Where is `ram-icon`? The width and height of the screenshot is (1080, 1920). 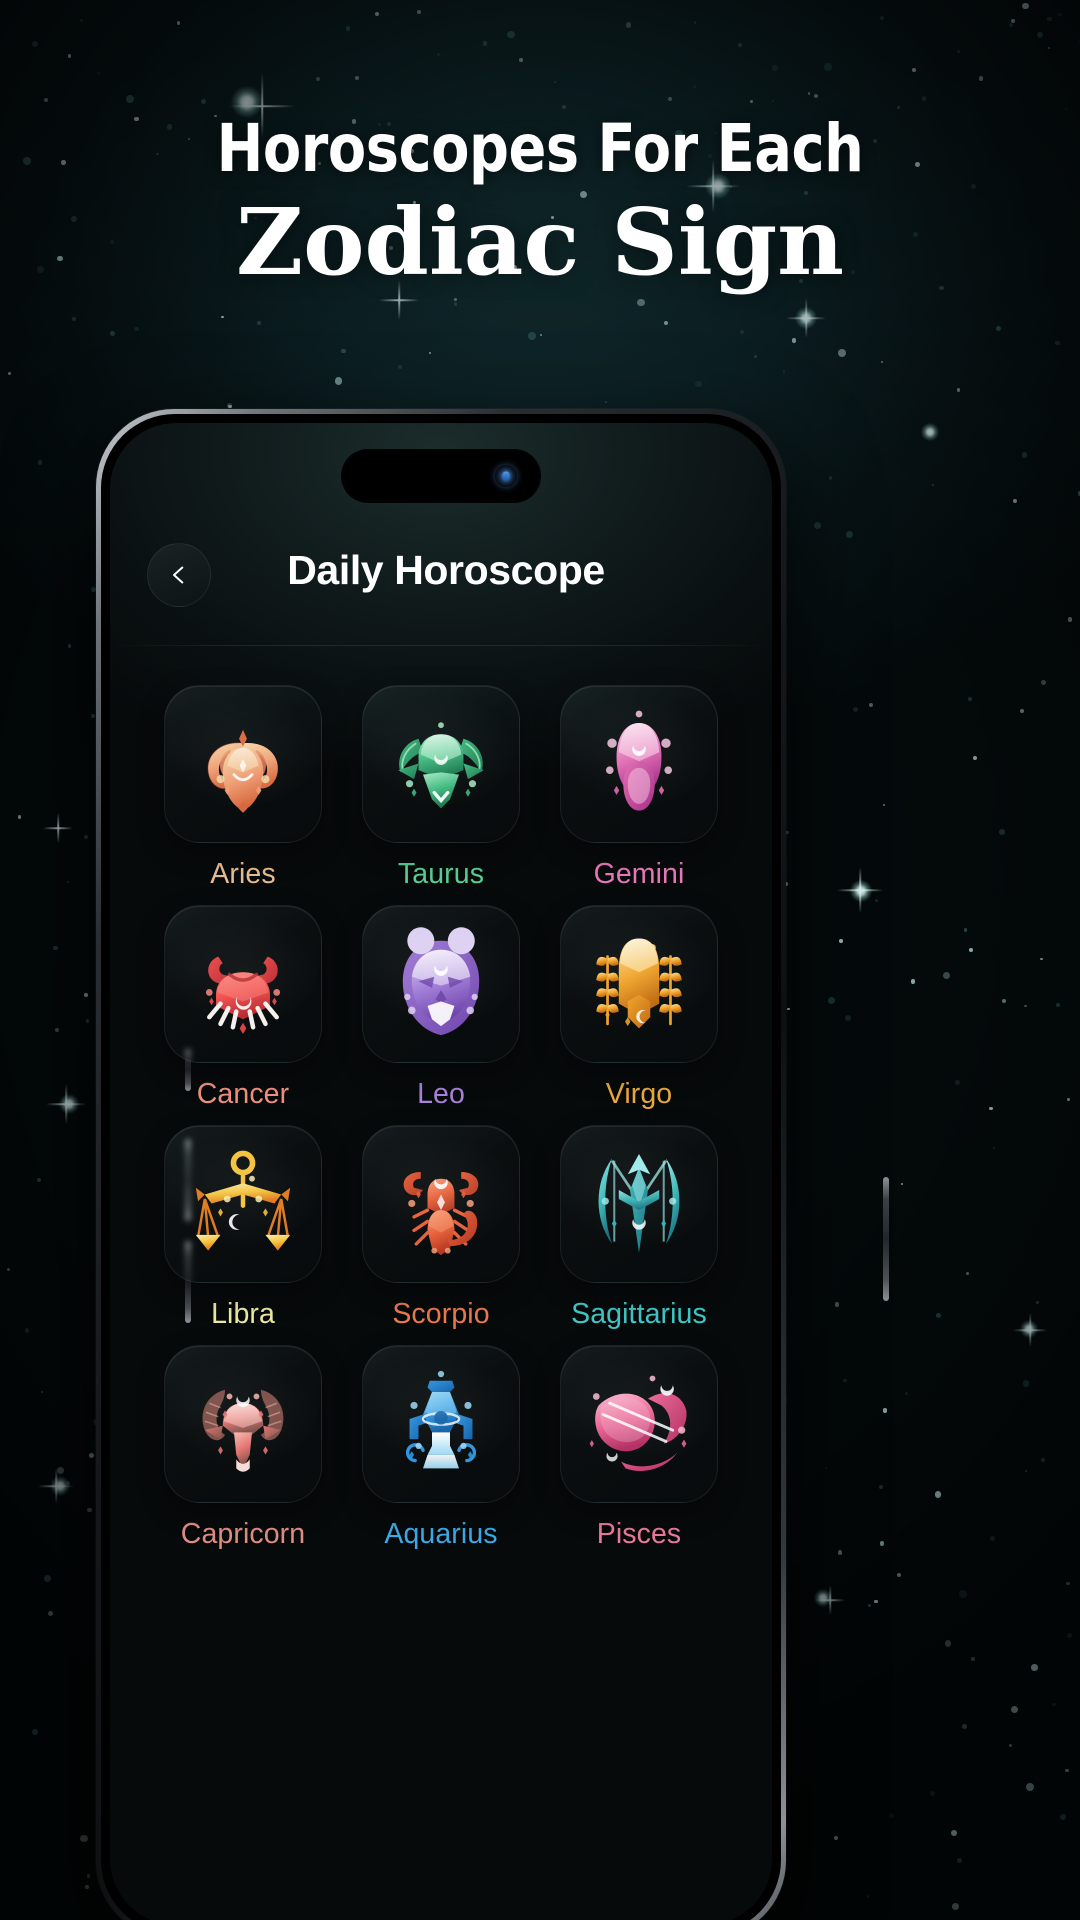
ram-icon is located at coordinates (242, 771).